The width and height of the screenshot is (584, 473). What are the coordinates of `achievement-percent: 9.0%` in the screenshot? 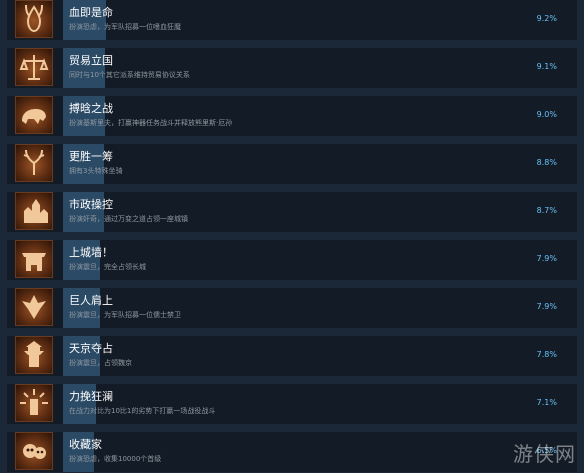 It's located at (546, 114).